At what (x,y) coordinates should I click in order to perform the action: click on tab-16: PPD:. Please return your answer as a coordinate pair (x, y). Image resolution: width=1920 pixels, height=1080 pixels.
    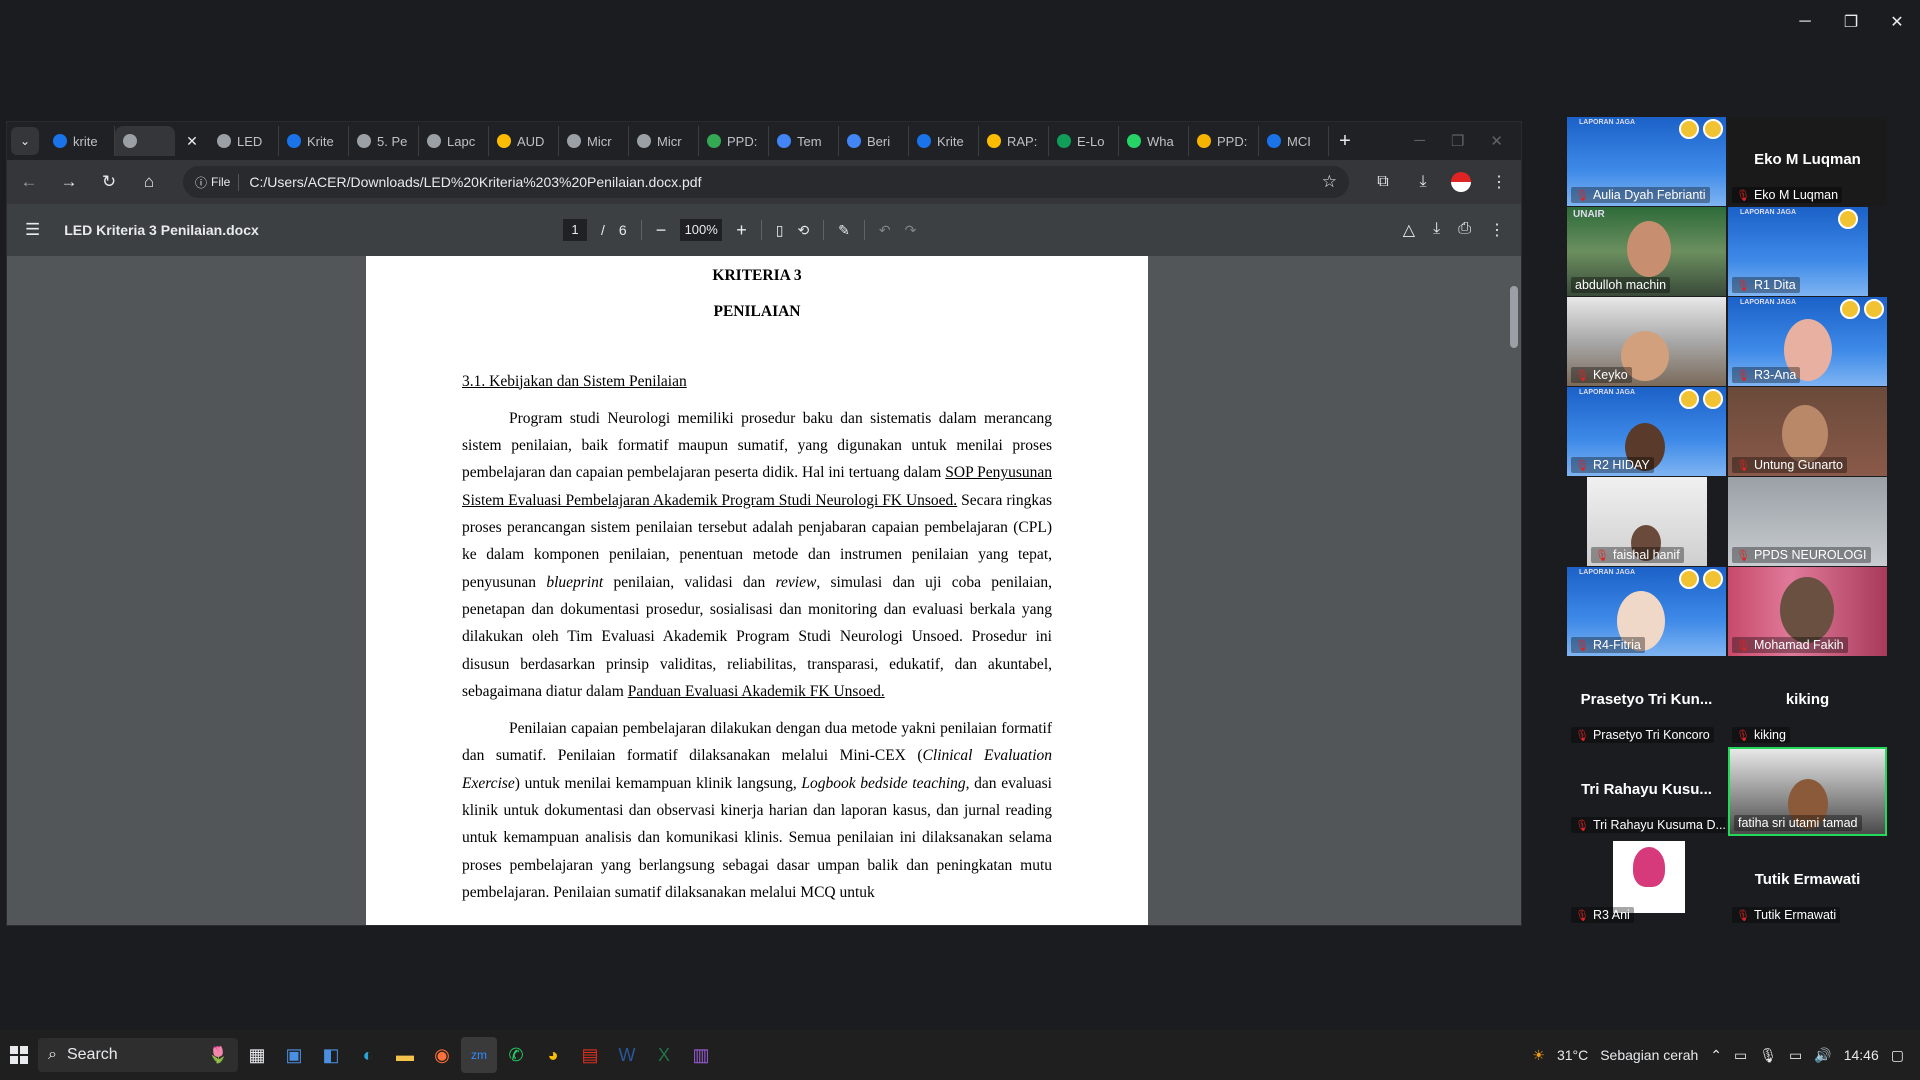
    Looking at the image, I should click on (1224, 141).